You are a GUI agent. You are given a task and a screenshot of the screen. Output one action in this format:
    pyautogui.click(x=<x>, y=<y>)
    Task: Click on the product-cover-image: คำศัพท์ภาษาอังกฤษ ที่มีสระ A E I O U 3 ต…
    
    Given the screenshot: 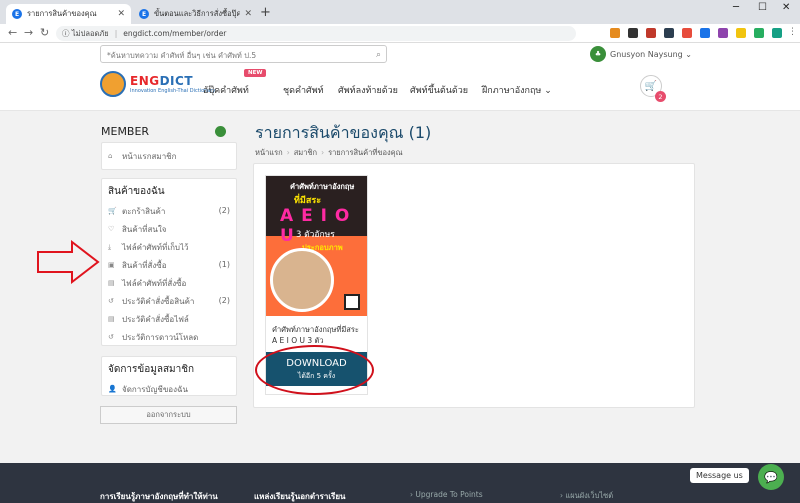 What is the action you would take?
    pyautogui.click(x=316, y=246)
    